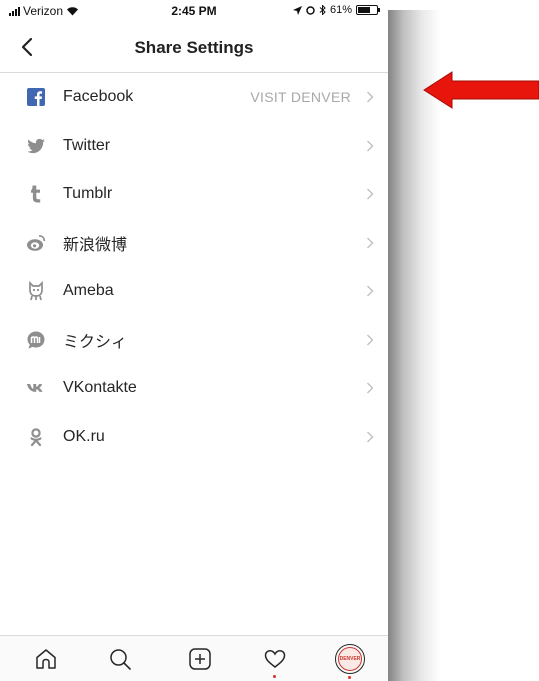 The width and height of the screenshot is (539, 681). What do you see at coordinates (368, 10) in the screenshot?
I see `battery-icon` at bounding box center [368, 10].